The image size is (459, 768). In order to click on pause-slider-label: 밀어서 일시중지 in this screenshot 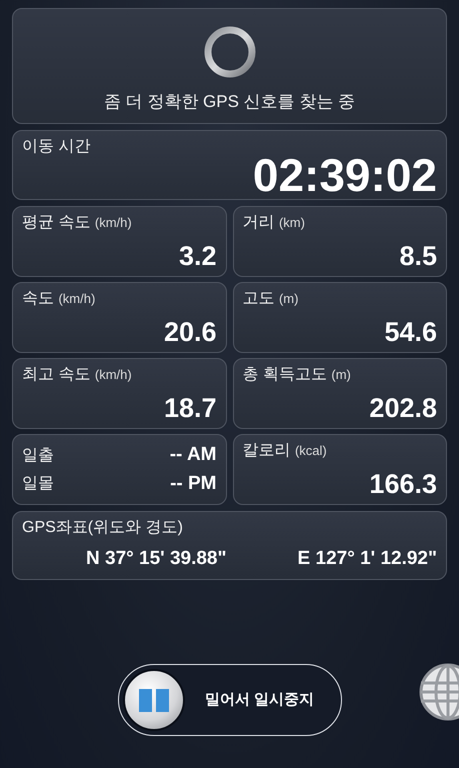, I will do `click(259, 700)`.